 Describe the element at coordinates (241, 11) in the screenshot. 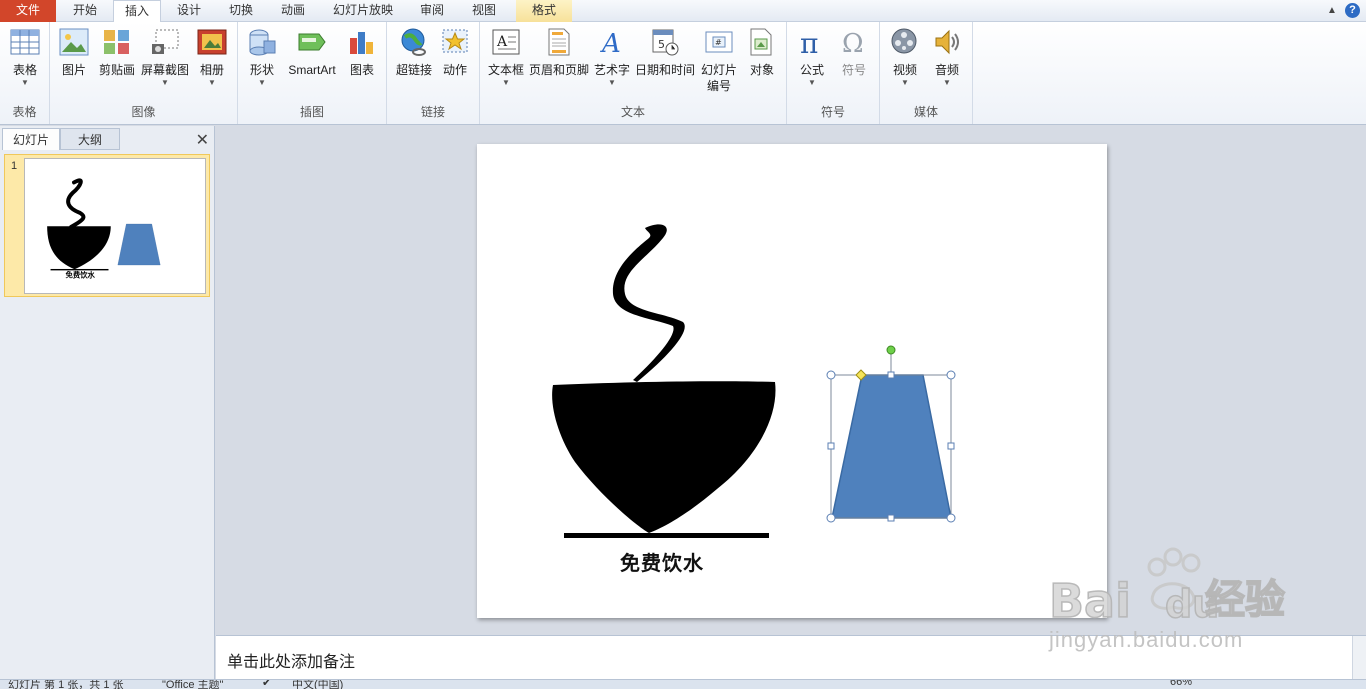

I see `tab-transitions: 切换` at that location.